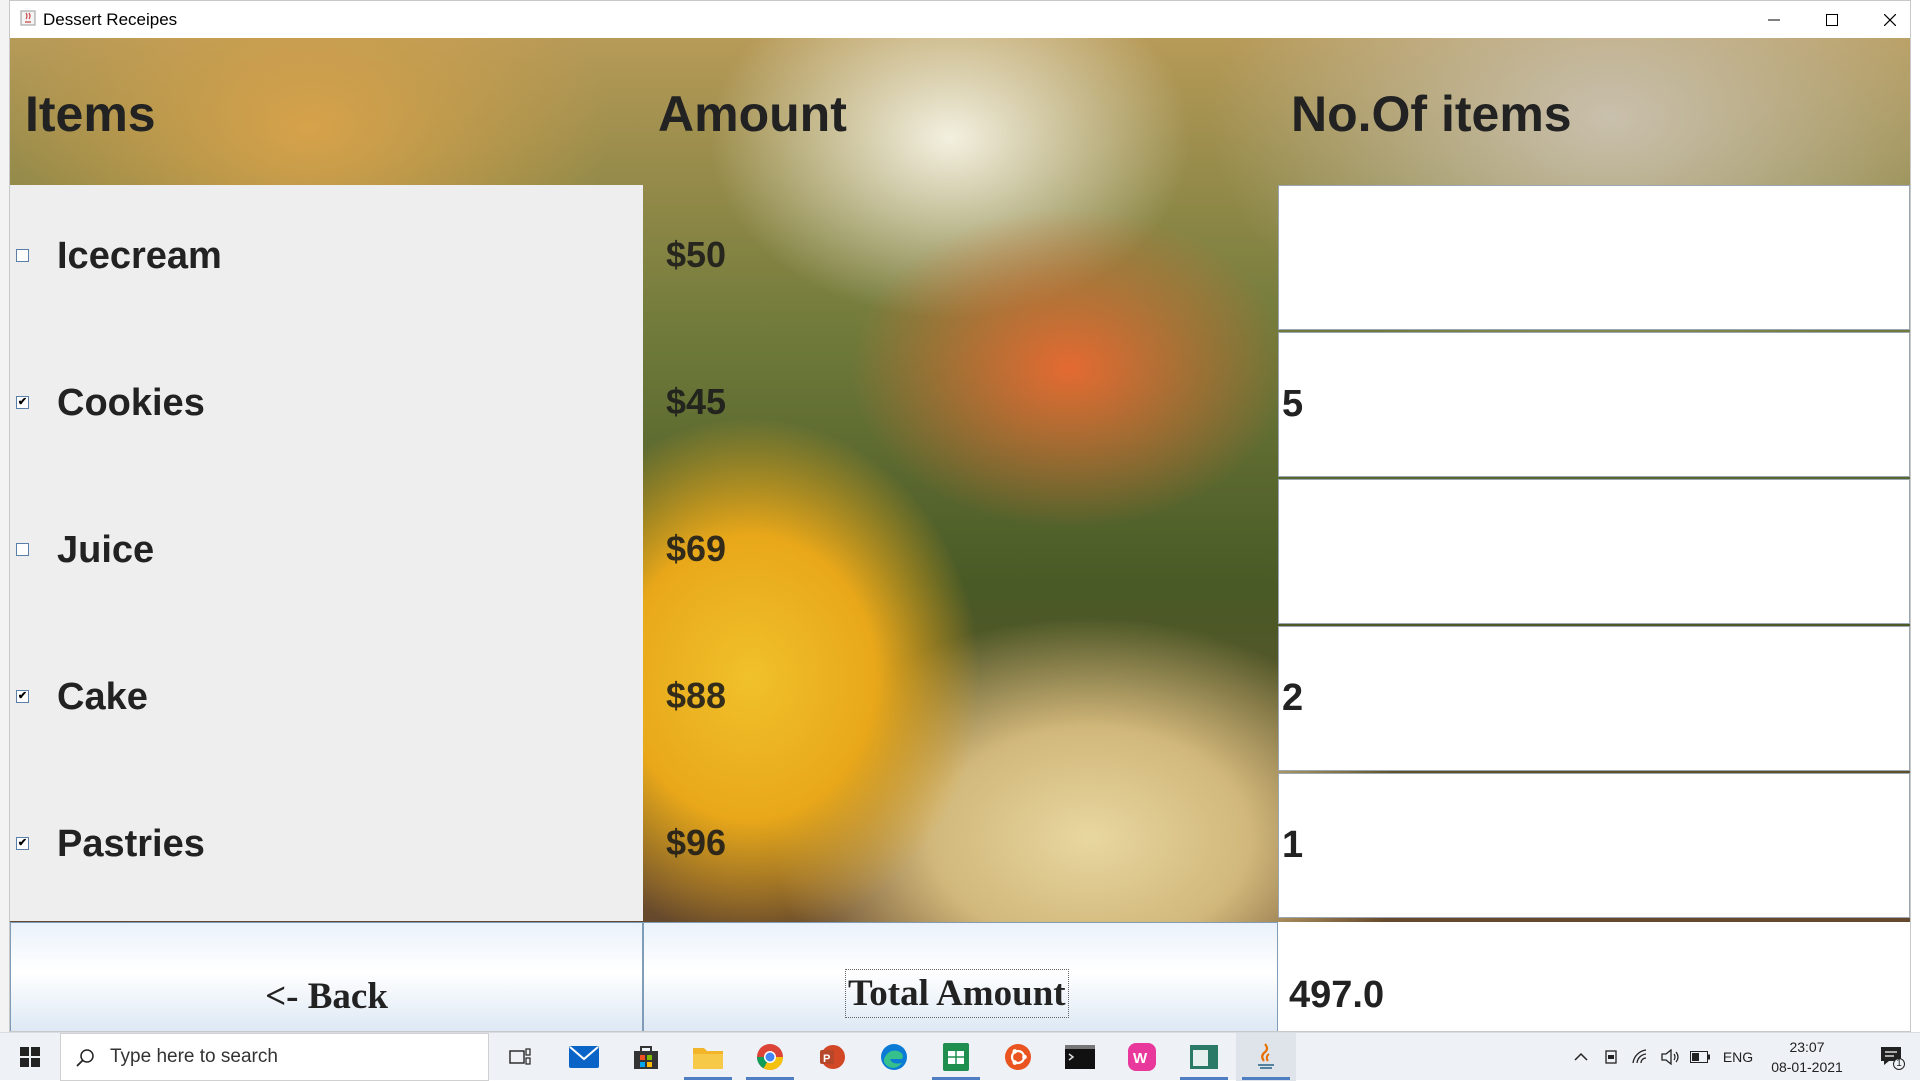 This screenshot has height=1081, width=1920. What do you see at coordinates (1293, 404) in the screenshot?
I see `qty-value: 5` at bounding box center [1293, 404].